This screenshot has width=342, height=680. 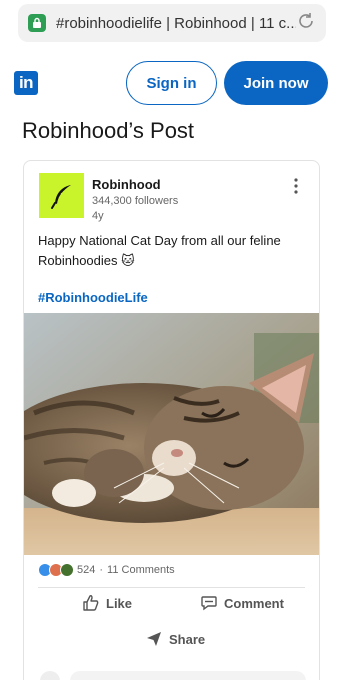 I want to click on like-label: Like, so click(x=119, y=603).